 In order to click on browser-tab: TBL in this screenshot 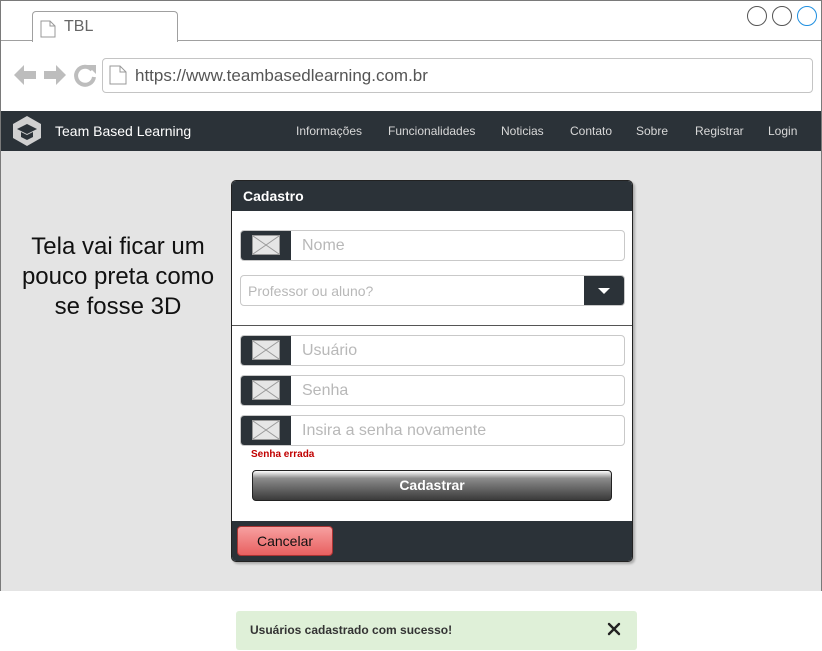, I will do `click(105, 26)`.